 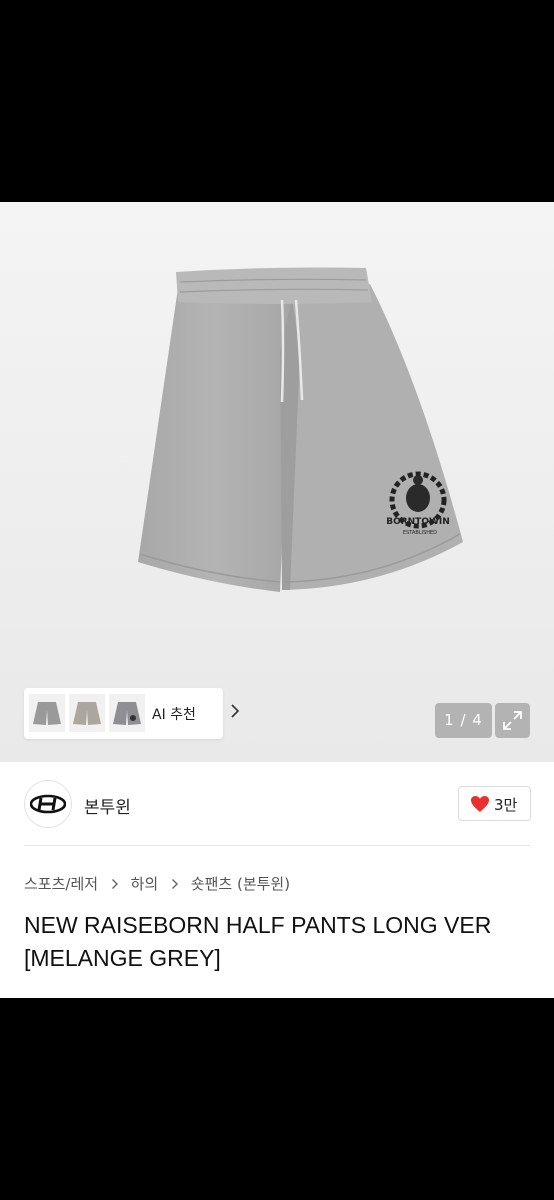 I want to click on svg-text: BORNTOWIN, so click(x=418, y=522).